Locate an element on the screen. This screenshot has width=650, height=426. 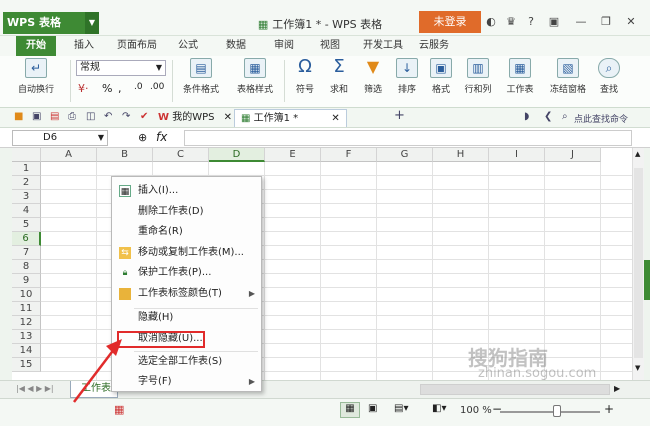
undo-icon: ↶ is located at coordinates (108, 116).